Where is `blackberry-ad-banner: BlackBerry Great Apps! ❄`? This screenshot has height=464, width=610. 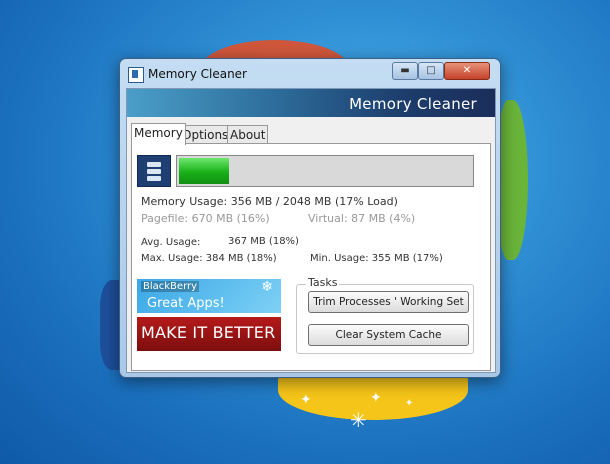
blackberry-ad-banner: BlackBerry Great Apps! ❄ is located at coordinates (209, 296).